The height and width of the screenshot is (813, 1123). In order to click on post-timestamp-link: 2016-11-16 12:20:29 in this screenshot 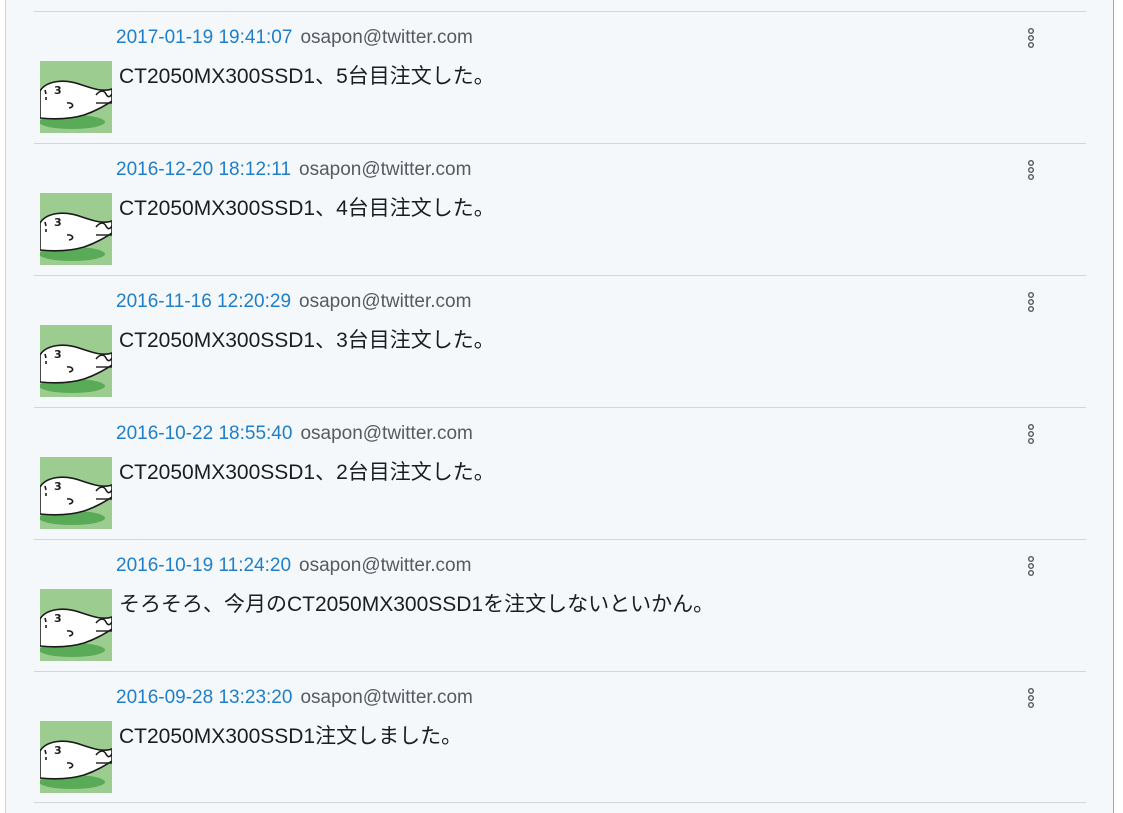, I will do `click(203, 301)`.